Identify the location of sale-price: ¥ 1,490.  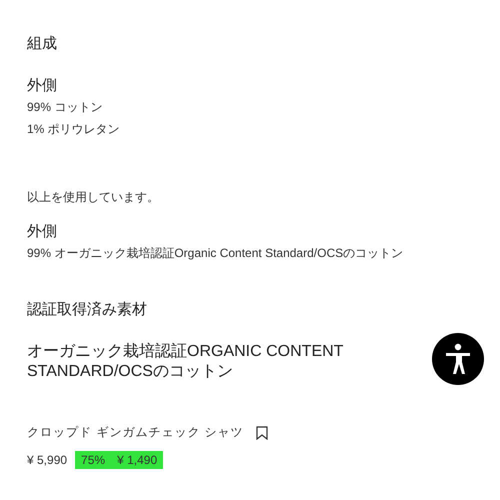
(137, 460).